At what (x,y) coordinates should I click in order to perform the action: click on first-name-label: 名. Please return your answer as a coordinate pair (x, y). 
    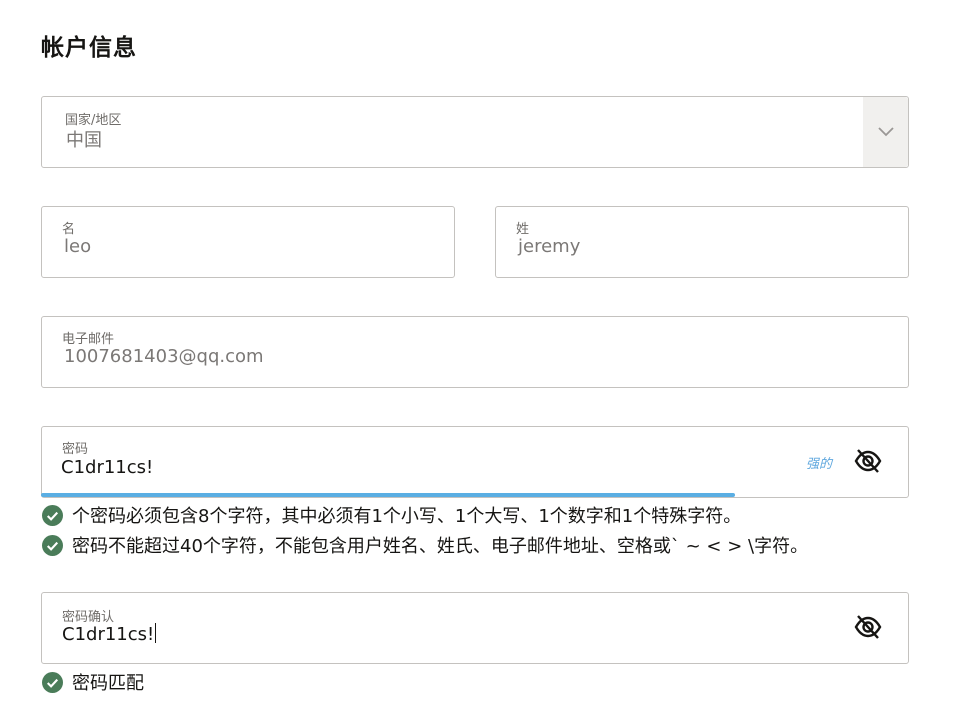
    Looking at the image, I should click on (69, 229).